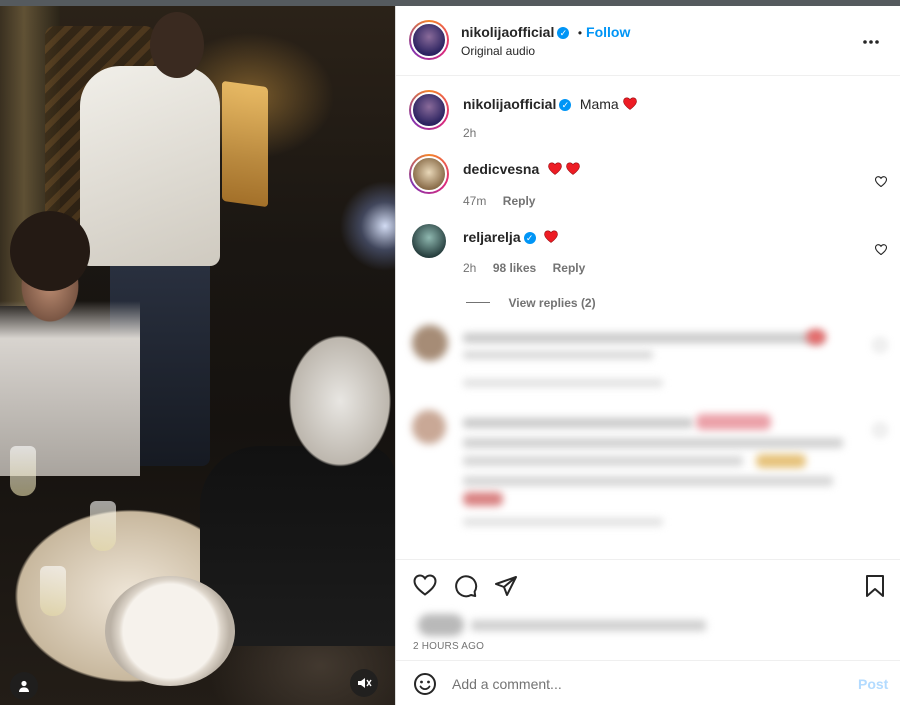 This screenshot has width=900, height=705. I want to click on follow-button: Follow, so click(608, 32).